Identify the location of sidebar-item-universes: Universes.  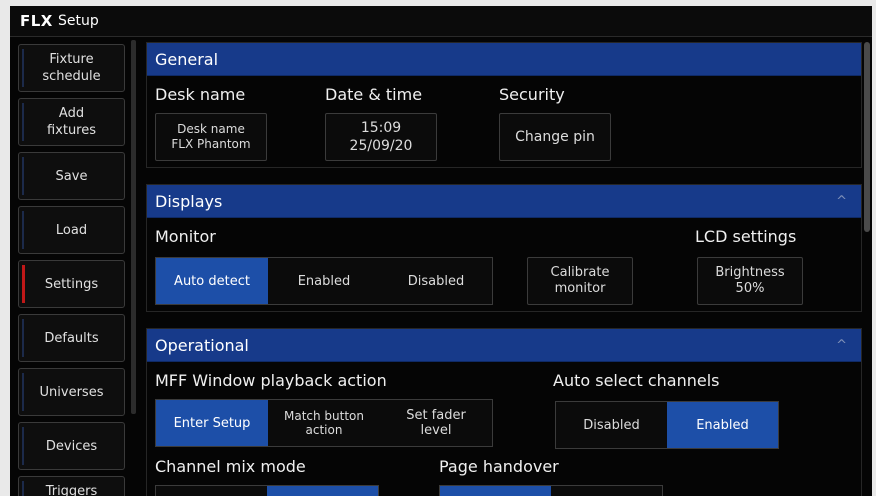
(71, 392).